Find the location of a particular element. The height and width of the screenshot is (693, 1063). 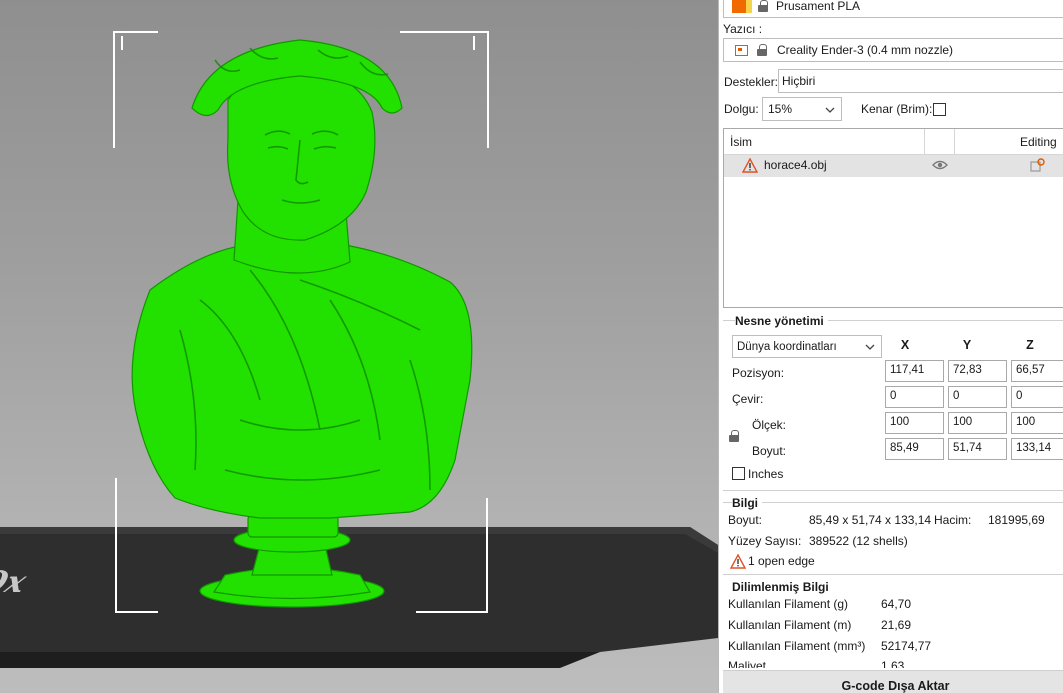

object-row: horace4.obj is located at coordinates (893, 166).